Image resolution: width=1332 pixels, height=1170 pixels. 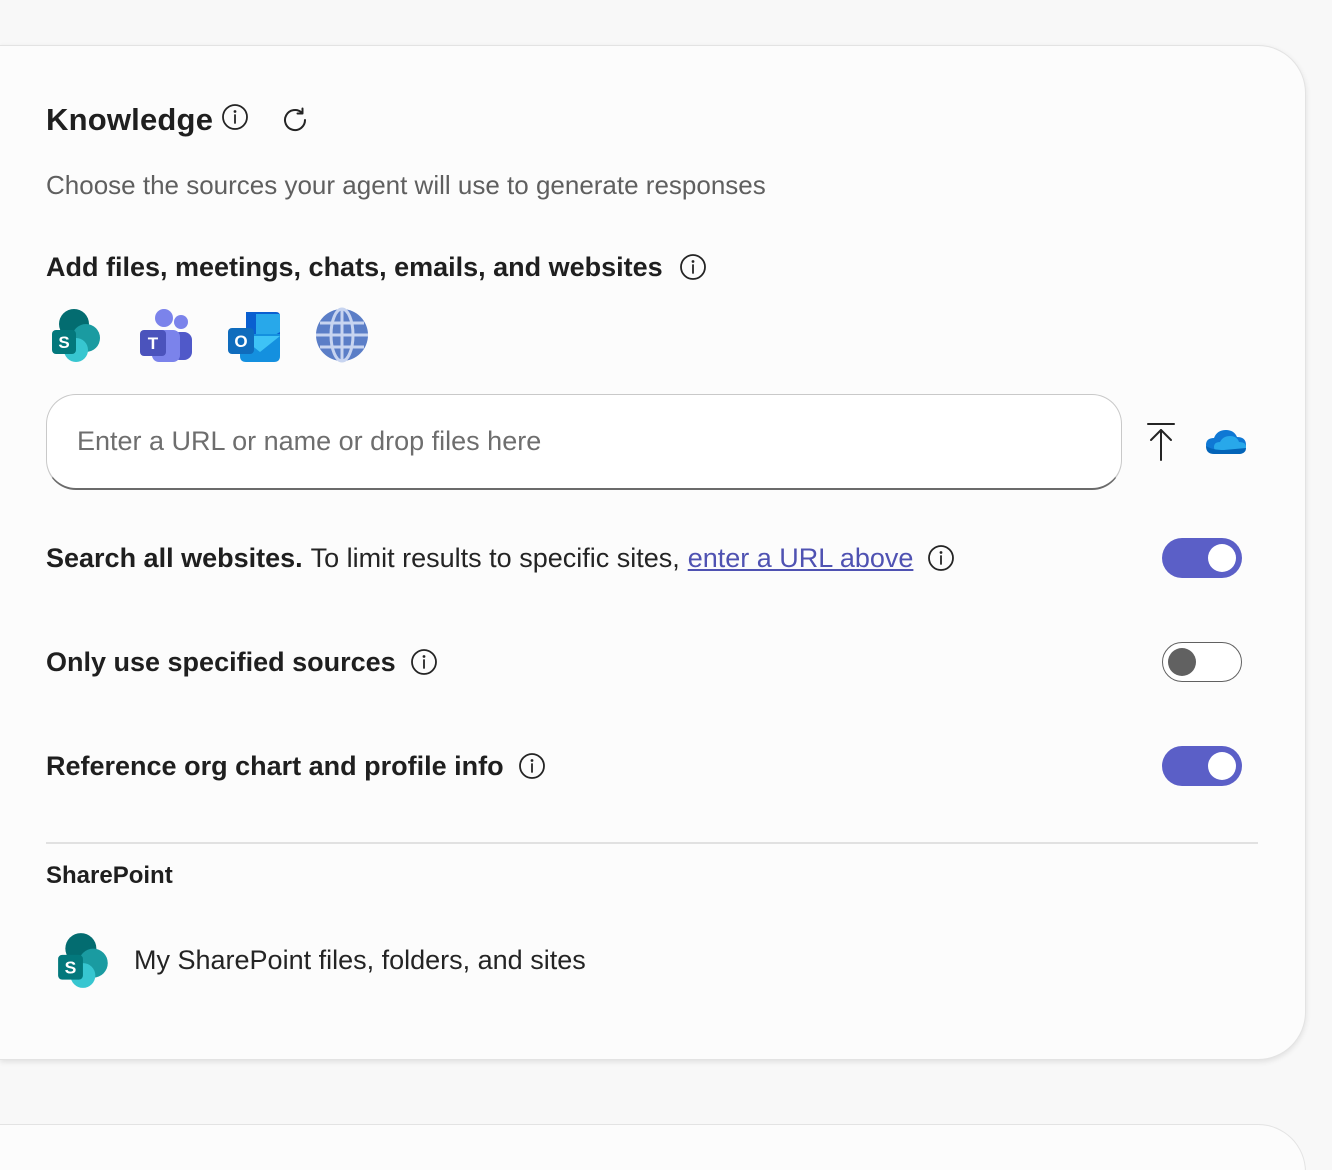 I want to click on search-websites-description: To limit results to specific sites,, so click(x=495, y=557).